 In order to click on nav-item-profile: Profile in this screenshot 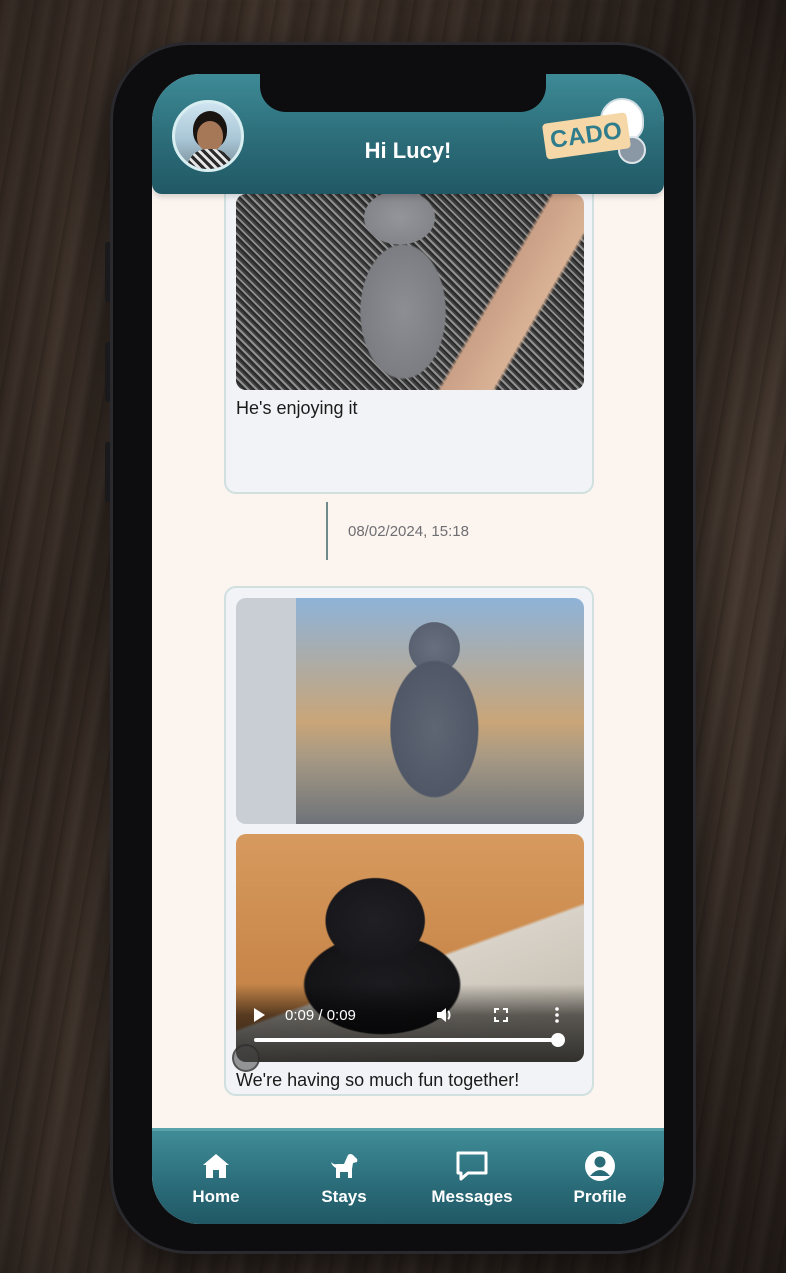, I will do `click(600, 1178)`.